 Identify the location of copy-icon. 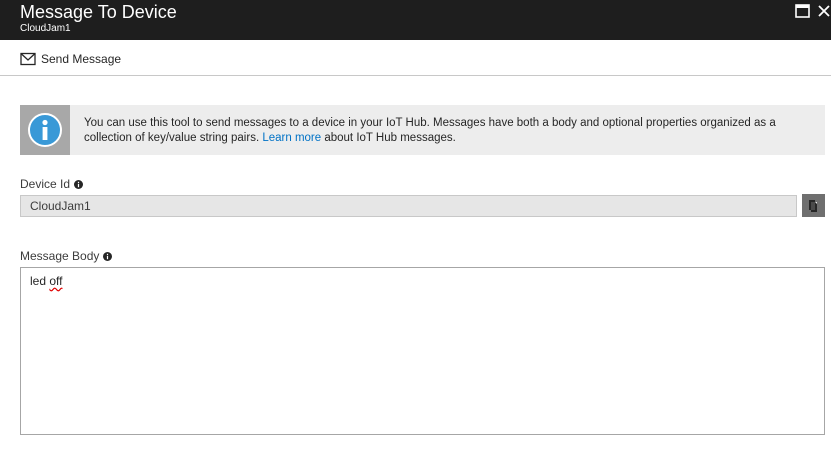
(812, 205).